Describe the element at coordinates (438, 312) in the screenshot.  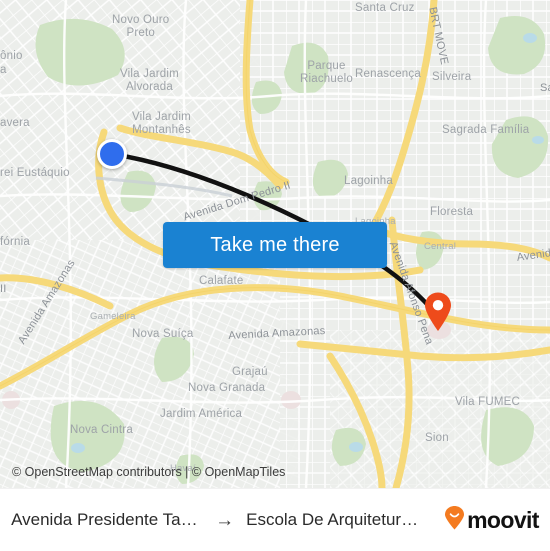
I see `destination-pin-marker` at that location.